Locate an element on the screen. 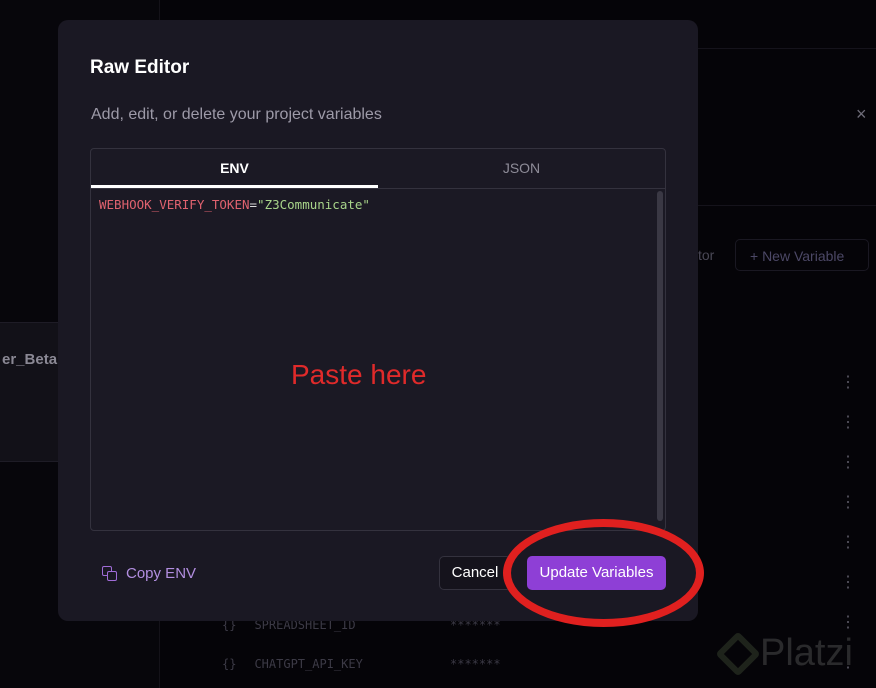 This screenshot has width=876, height=688. tab-json: JSON is located at coordinates (521, 168).